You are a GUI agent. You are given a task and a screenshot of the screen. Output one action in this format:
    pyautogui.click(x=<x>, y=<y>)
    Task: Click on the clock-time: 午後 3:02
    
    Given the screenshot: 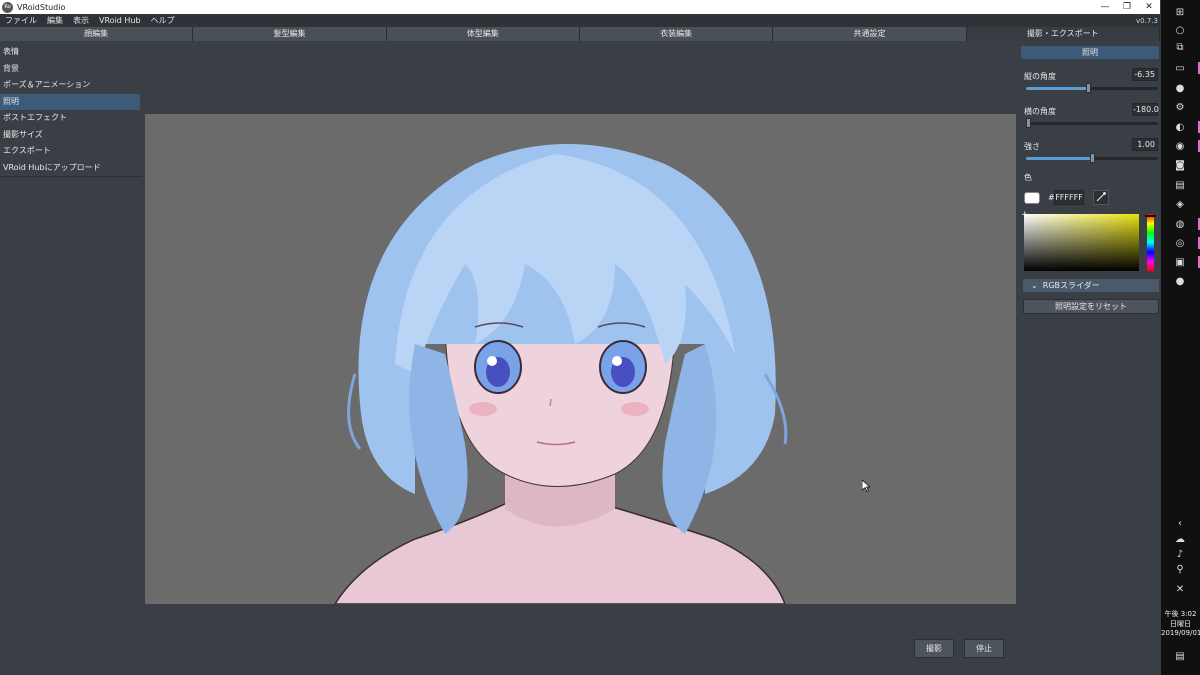 What is the action you would take?
    pyautogui.click(x=1180, y=614)
    